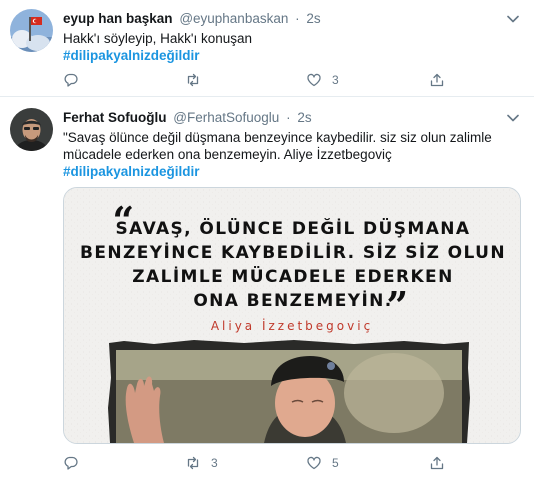 The width and height of the screenshot is (534, 479). What do you see at coordinates (157, 38) in the screenshot?
I see `tweet-body: Hakk'ı söyleyip, Hakk'ı konuşan` at bounding box center [157, 38].